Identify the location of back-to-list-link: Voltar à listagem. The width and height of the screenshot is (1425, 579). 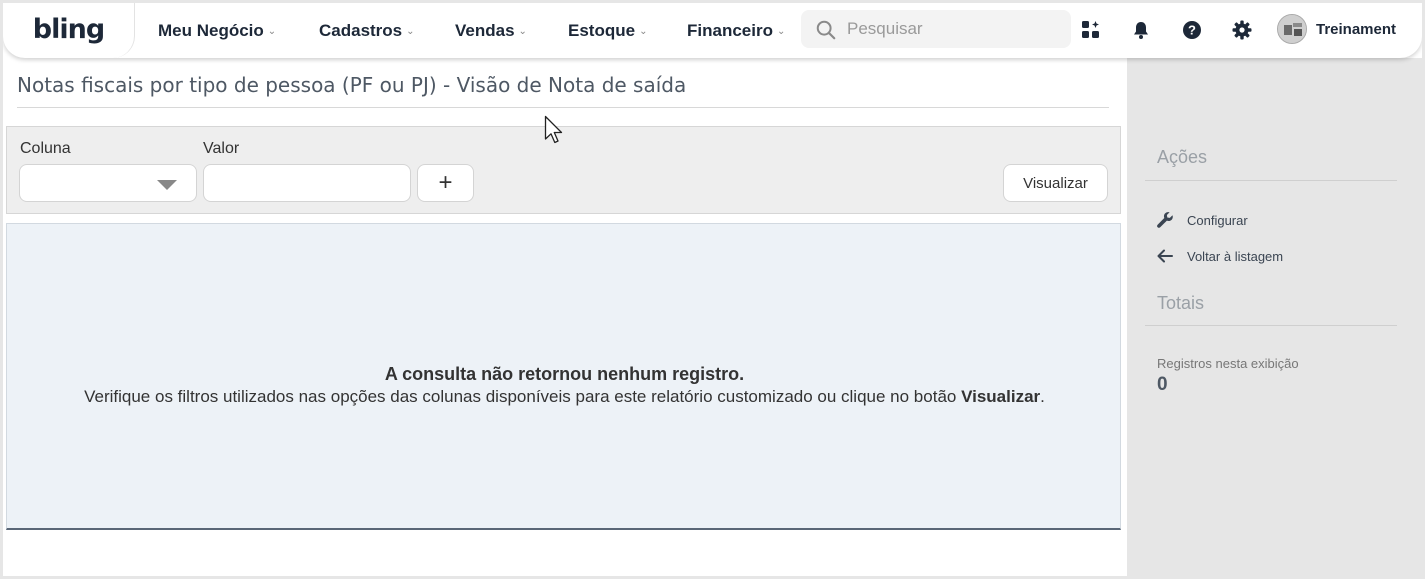
(1219, 256).